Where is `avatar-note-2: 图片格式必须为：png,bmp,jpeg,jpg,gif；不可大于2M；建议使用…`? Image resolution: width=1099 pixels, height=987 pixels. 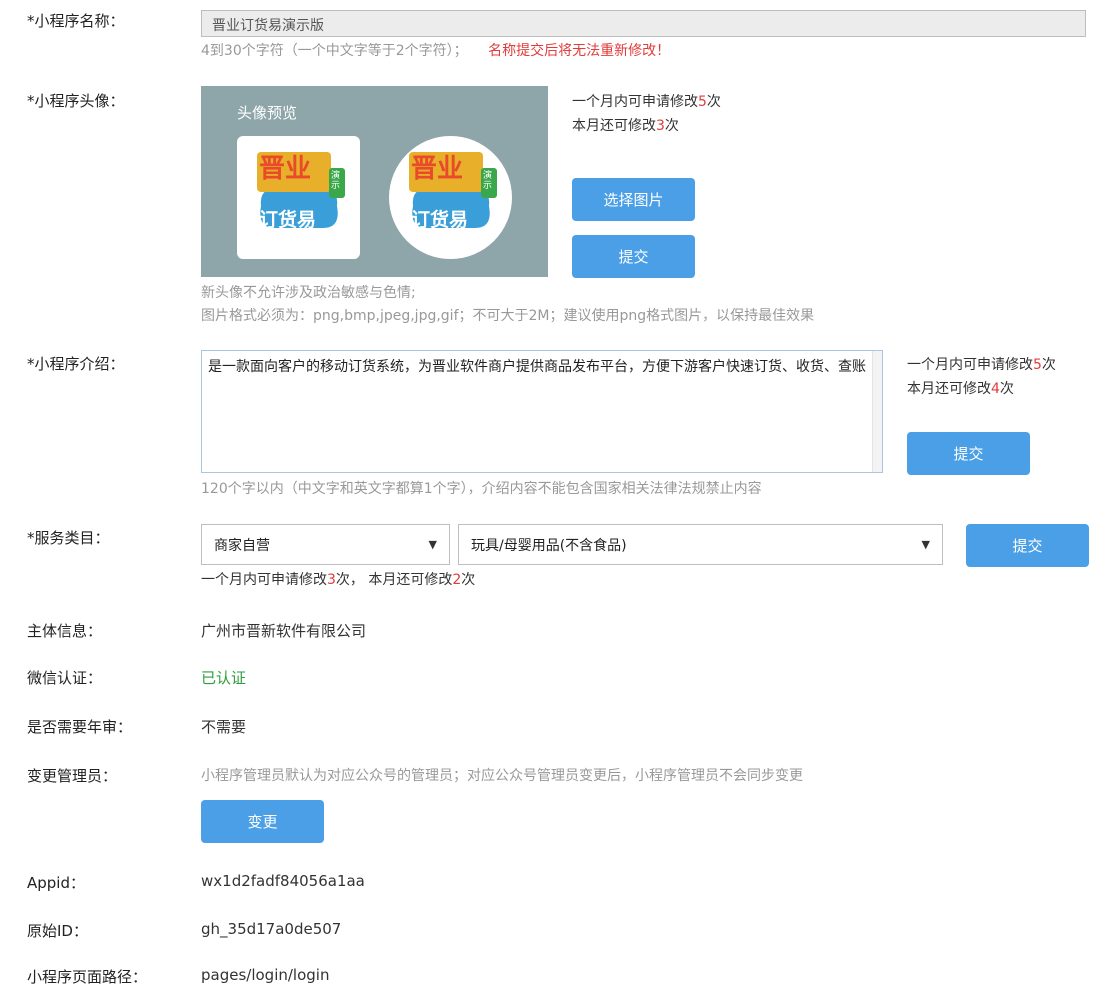 avatar-note-2: 图片格式必须为：png,bmp,jpeg,jpg,gif；不可大于2M；建议使用… is located at coordinates (508, 316).